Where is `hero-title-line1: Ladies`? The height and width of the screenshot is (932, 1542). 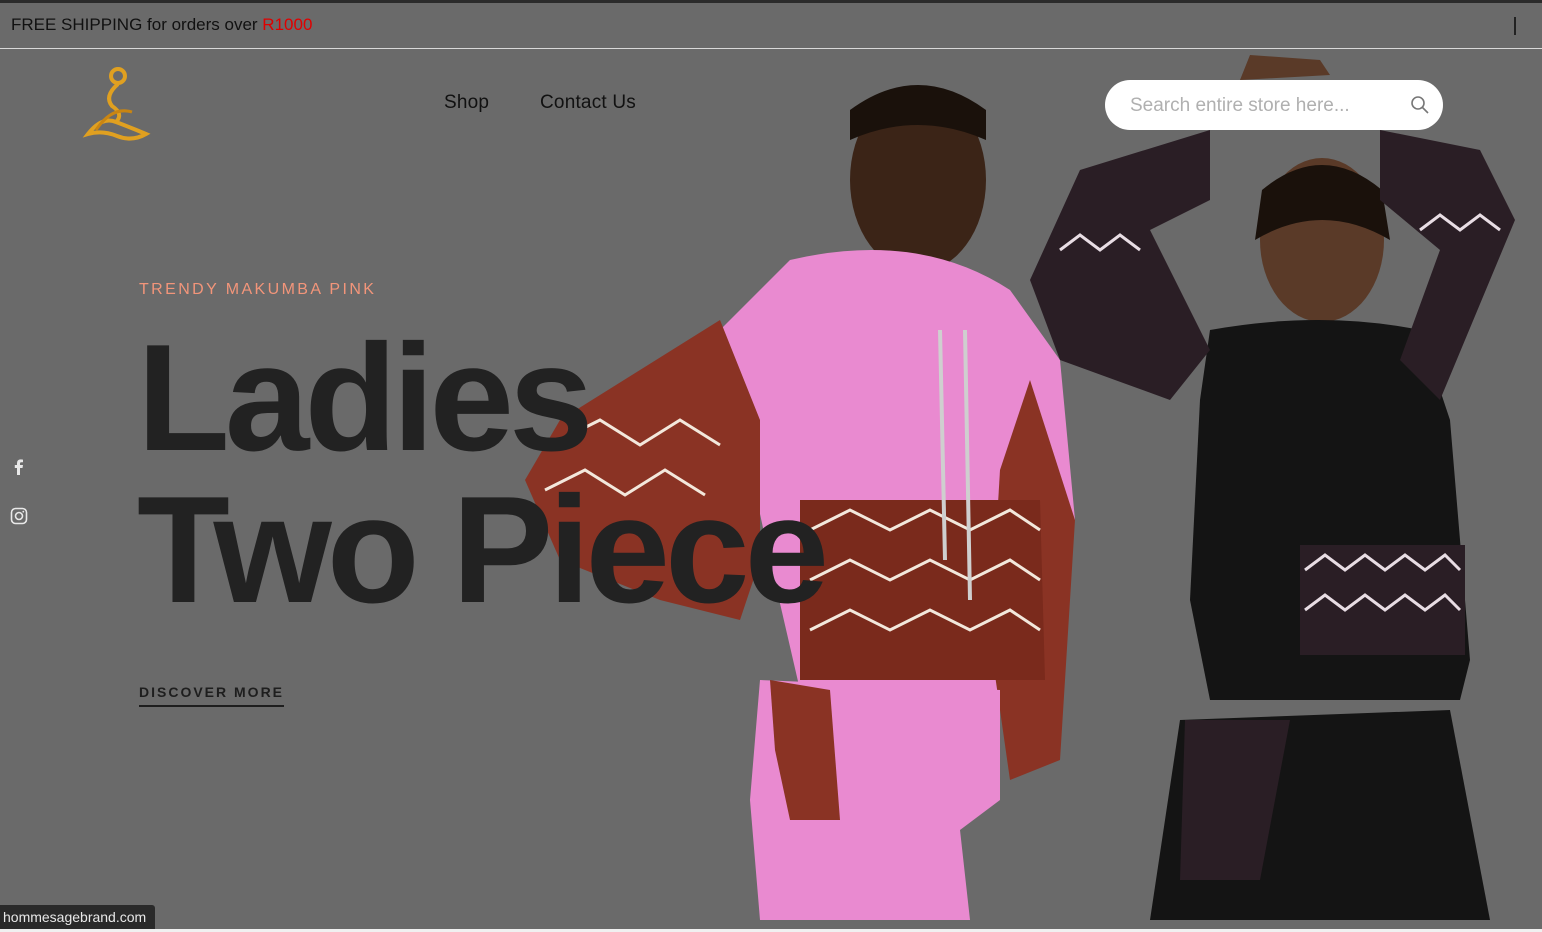 hero-title-line1: Ladies is located at coordinates (365, 398).